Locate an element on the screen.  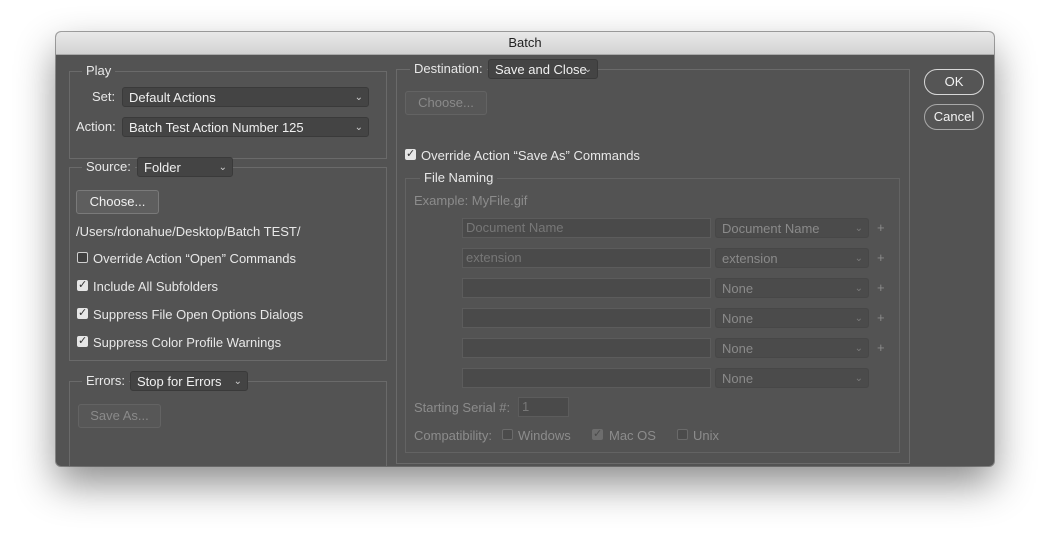
set-select: Default Actions ⌄ is located at coordinates (245, 97).